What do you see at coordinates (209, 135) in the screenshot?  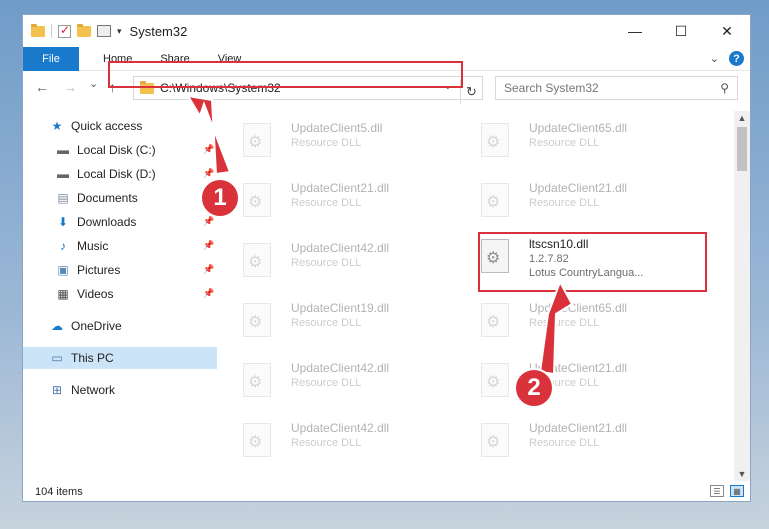 I see `arrow-one` at bounding box center [209, 135].